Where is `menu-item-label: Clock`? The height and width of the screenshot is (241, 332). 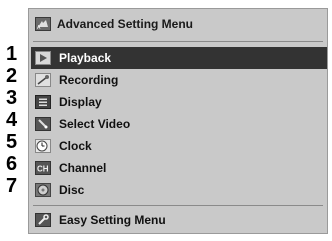 menu-item-label: Clock is located at coordinates (75, 146).